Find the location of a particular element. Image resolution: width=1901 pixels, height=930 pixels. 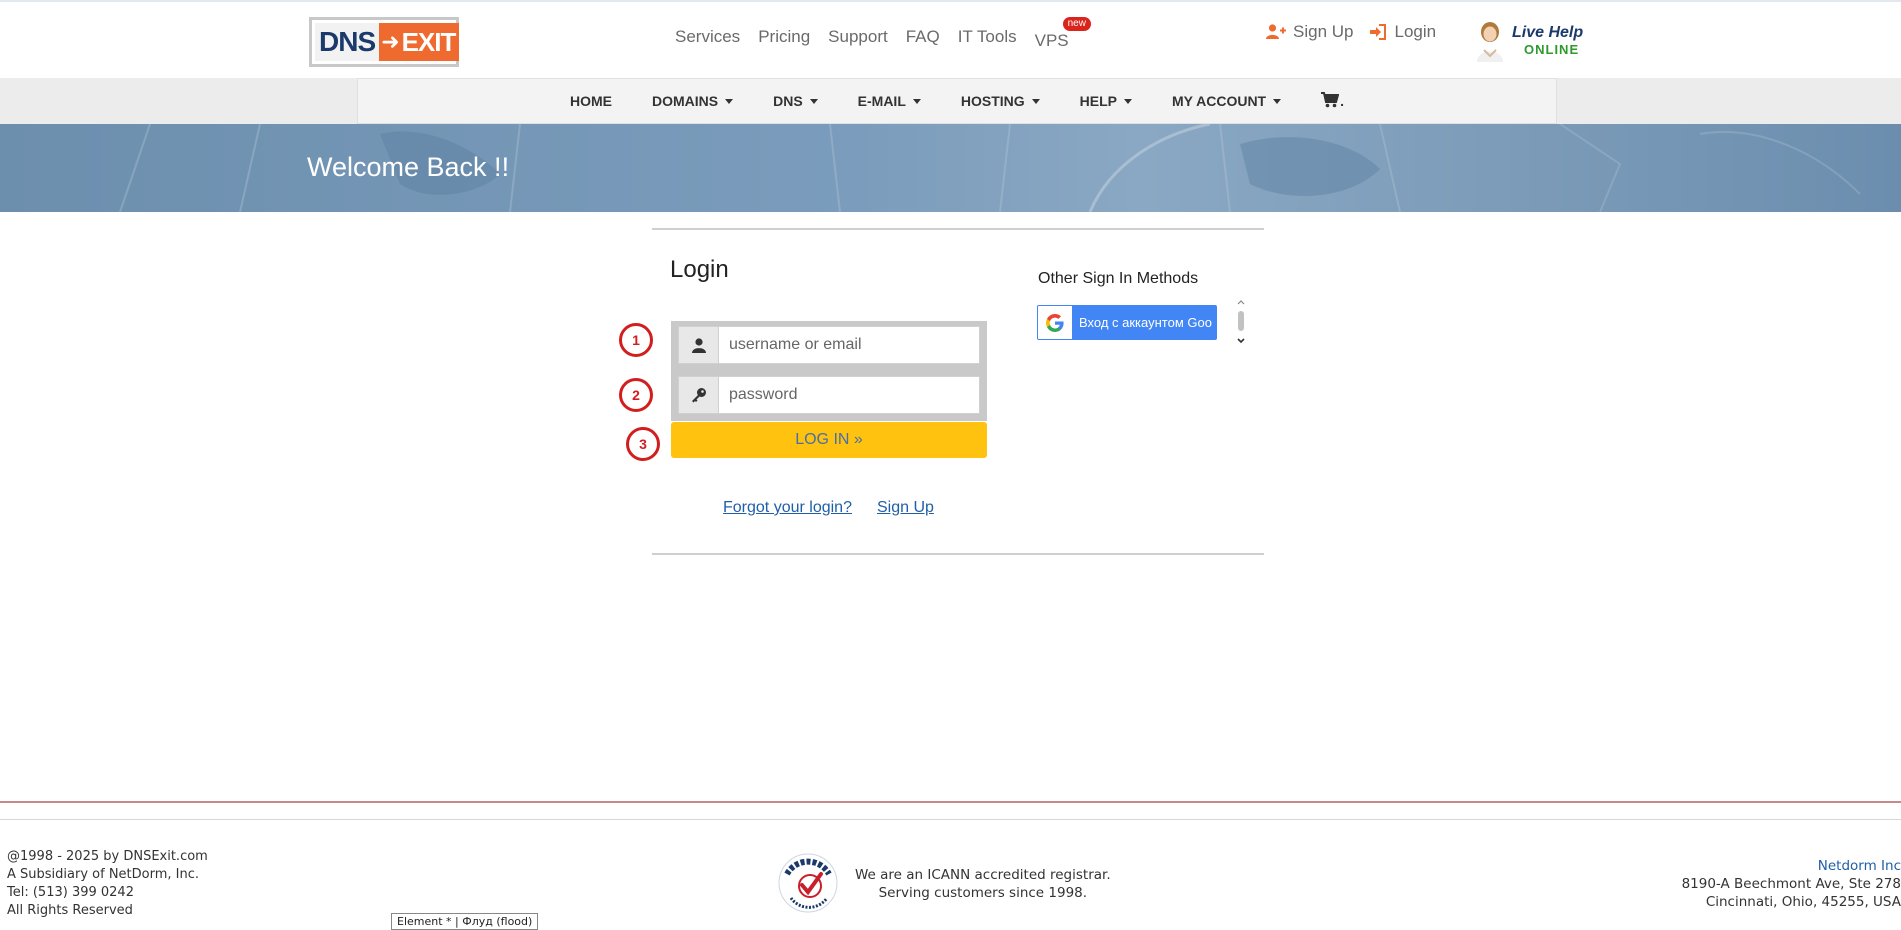

section-divider-bottom is located at coordinates (958, 554).